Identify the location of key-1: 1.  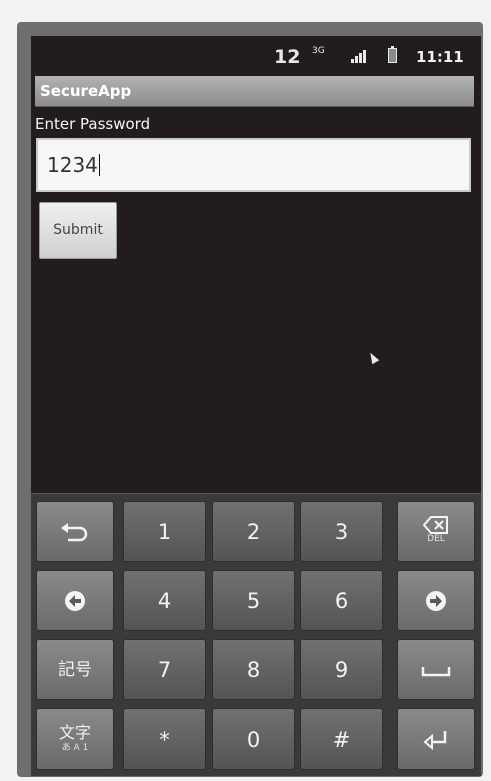
(164, 531).